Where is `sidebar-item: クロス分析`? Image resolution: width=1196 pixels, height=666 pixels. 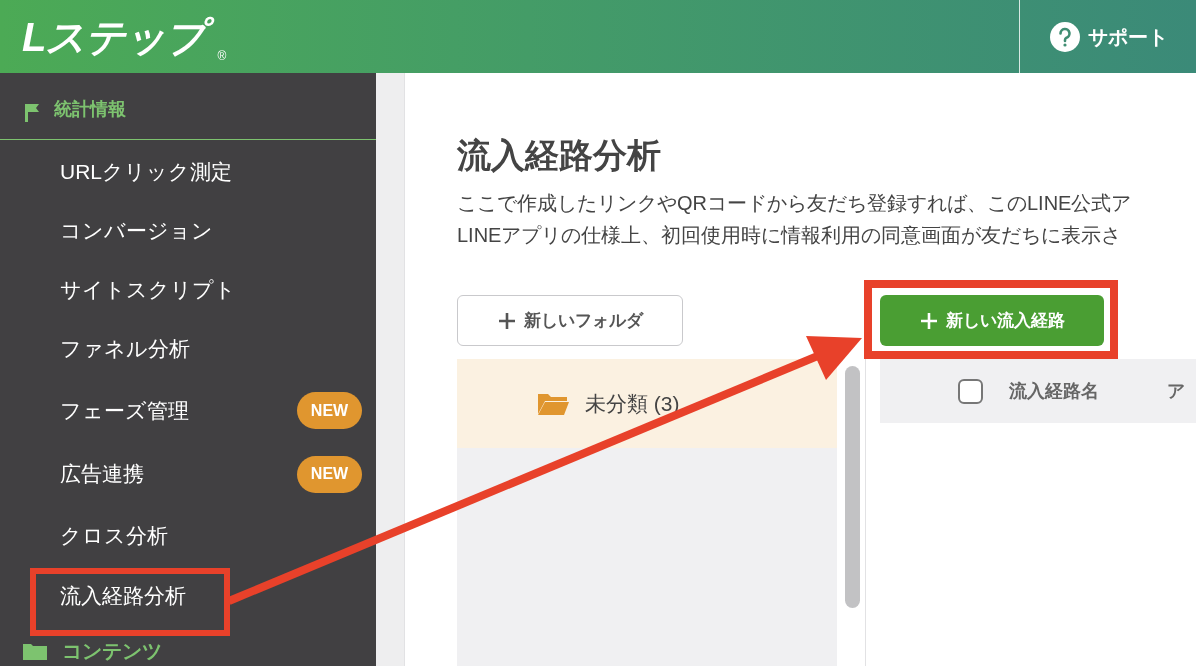 sidebar-item: クロス分析 is located at coordinates (188, 536).